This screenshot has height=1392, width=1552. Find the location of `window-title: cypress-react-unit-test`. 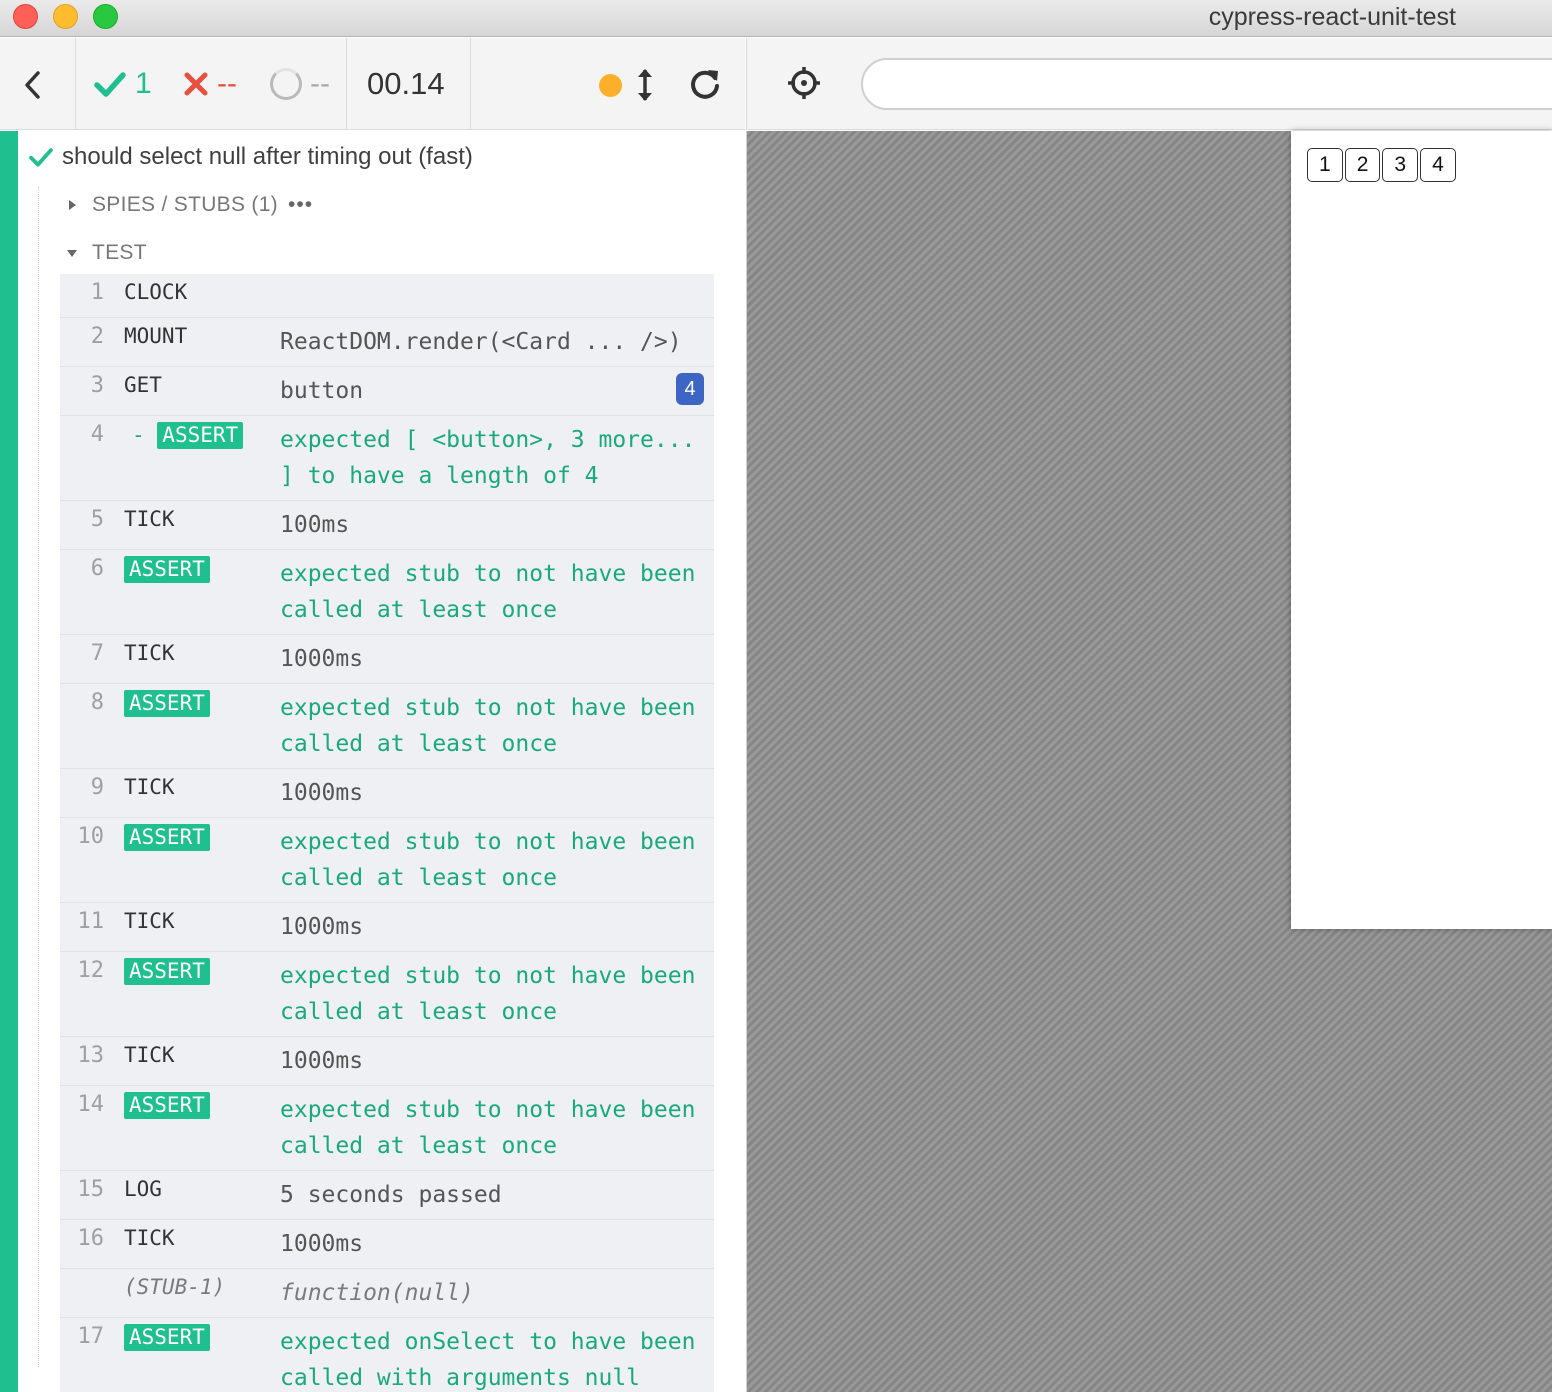

window-title: cypress-react-unit-test is located at coordinates (1332, 17).